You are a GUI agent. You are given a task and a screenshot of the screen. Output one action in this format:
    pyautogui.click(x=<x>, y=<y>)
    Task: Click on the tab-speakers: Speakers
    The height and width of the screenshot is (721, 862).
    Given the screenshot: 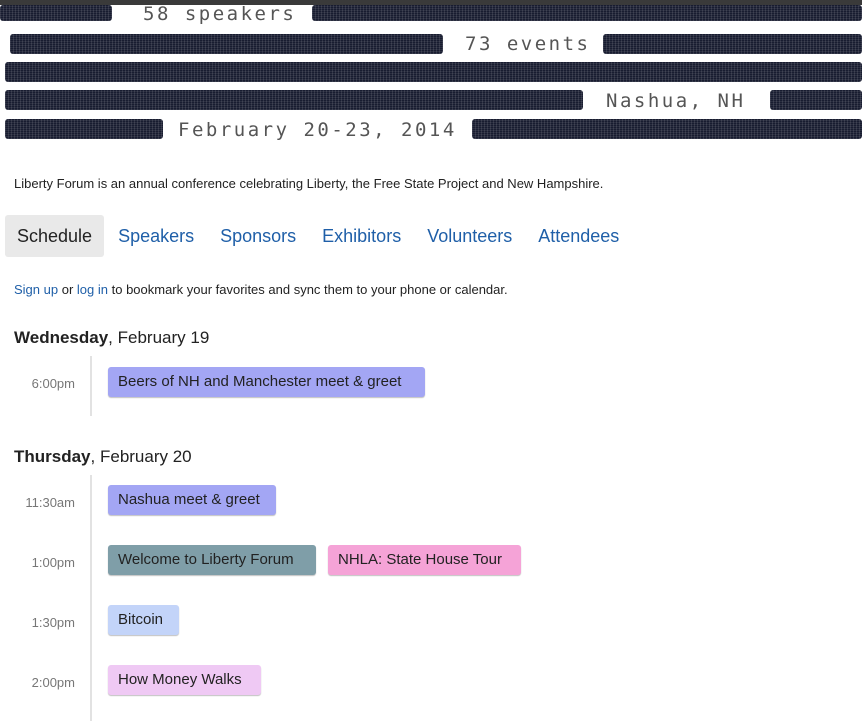 What is the action you would take?
    pyautogui.click(x=156, y=236)
    